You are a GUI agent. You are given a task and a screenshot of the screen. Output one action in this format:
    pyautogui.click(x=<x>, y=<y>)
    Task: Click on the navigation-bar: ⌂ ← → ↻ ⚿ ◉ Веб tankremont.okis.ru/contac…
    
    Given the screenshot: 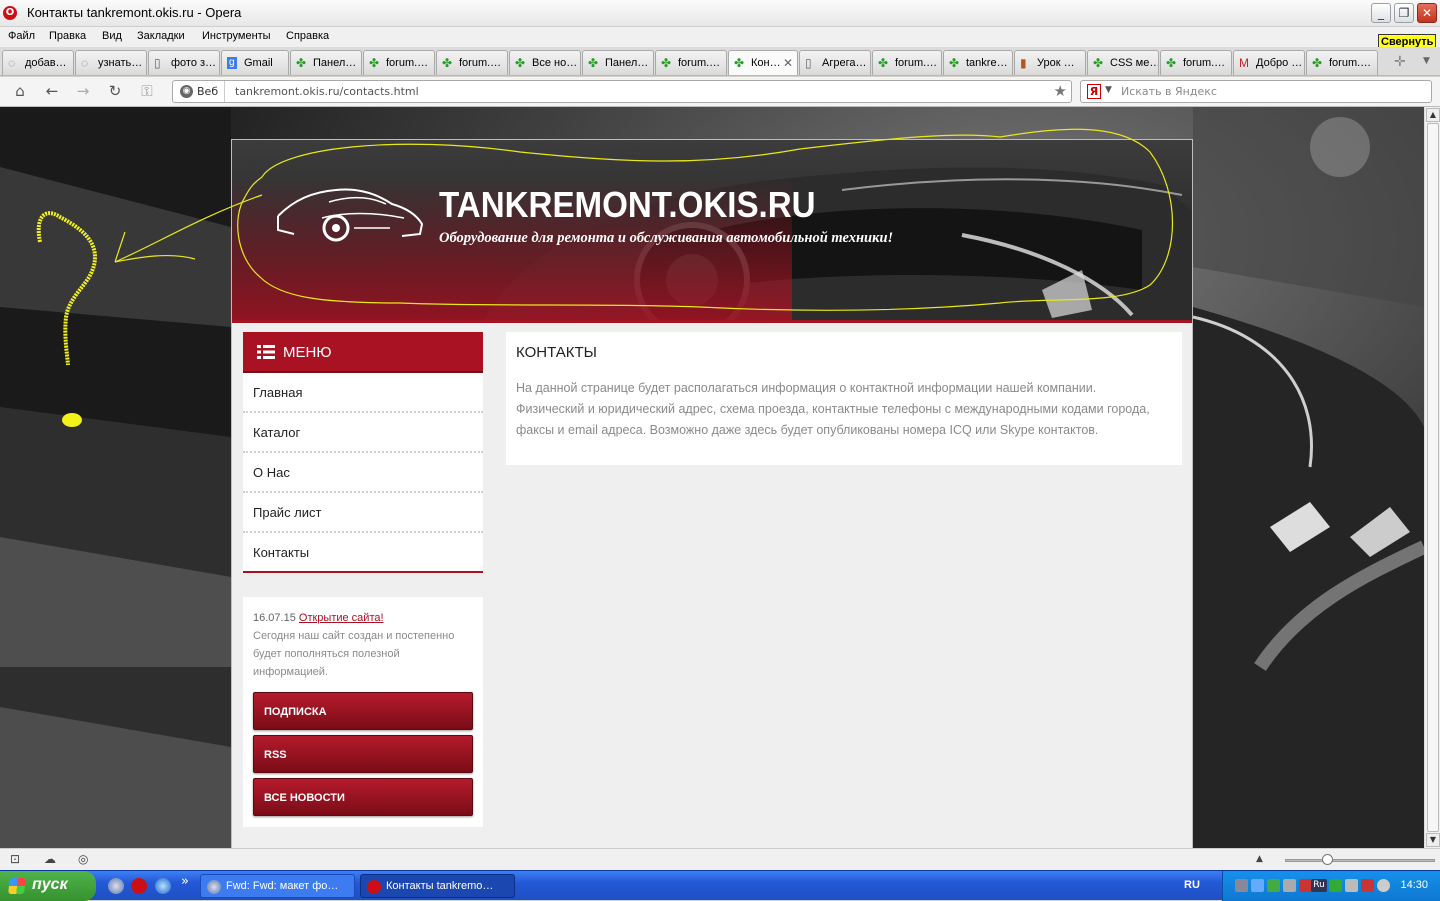 What is the action you would take?
    pyautogui.click(x=720, y=92)
    